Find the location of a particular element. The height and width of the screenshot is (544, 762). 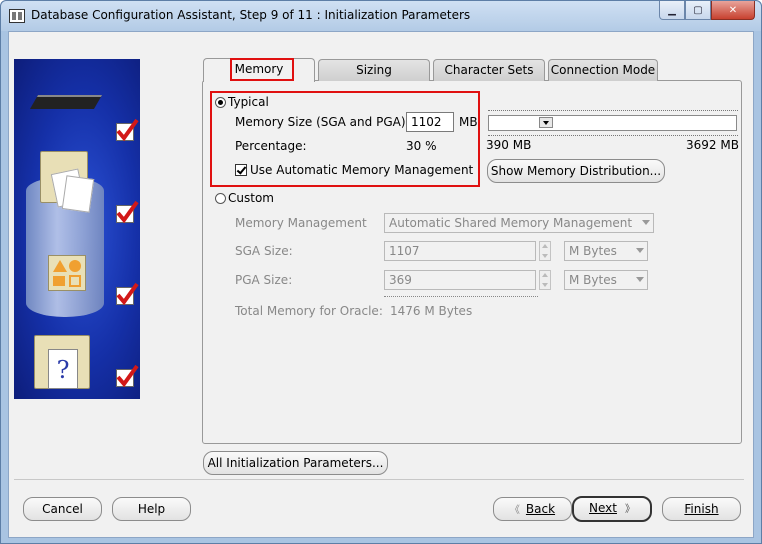

next-arrow-icon: 》 is located at coordinates (629, 509).